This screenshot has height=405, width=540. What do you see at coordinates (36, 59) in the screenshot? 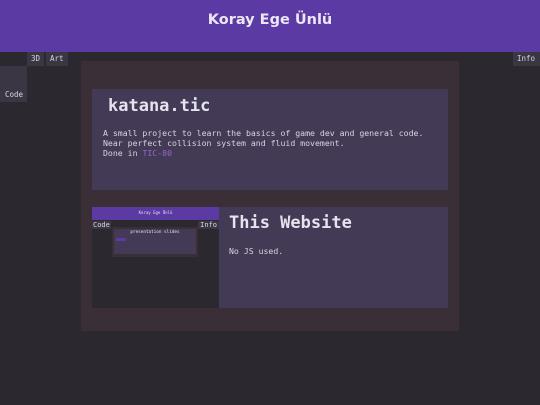
I see `nav-3d-button: 3D` at bounding box center [36, 59].